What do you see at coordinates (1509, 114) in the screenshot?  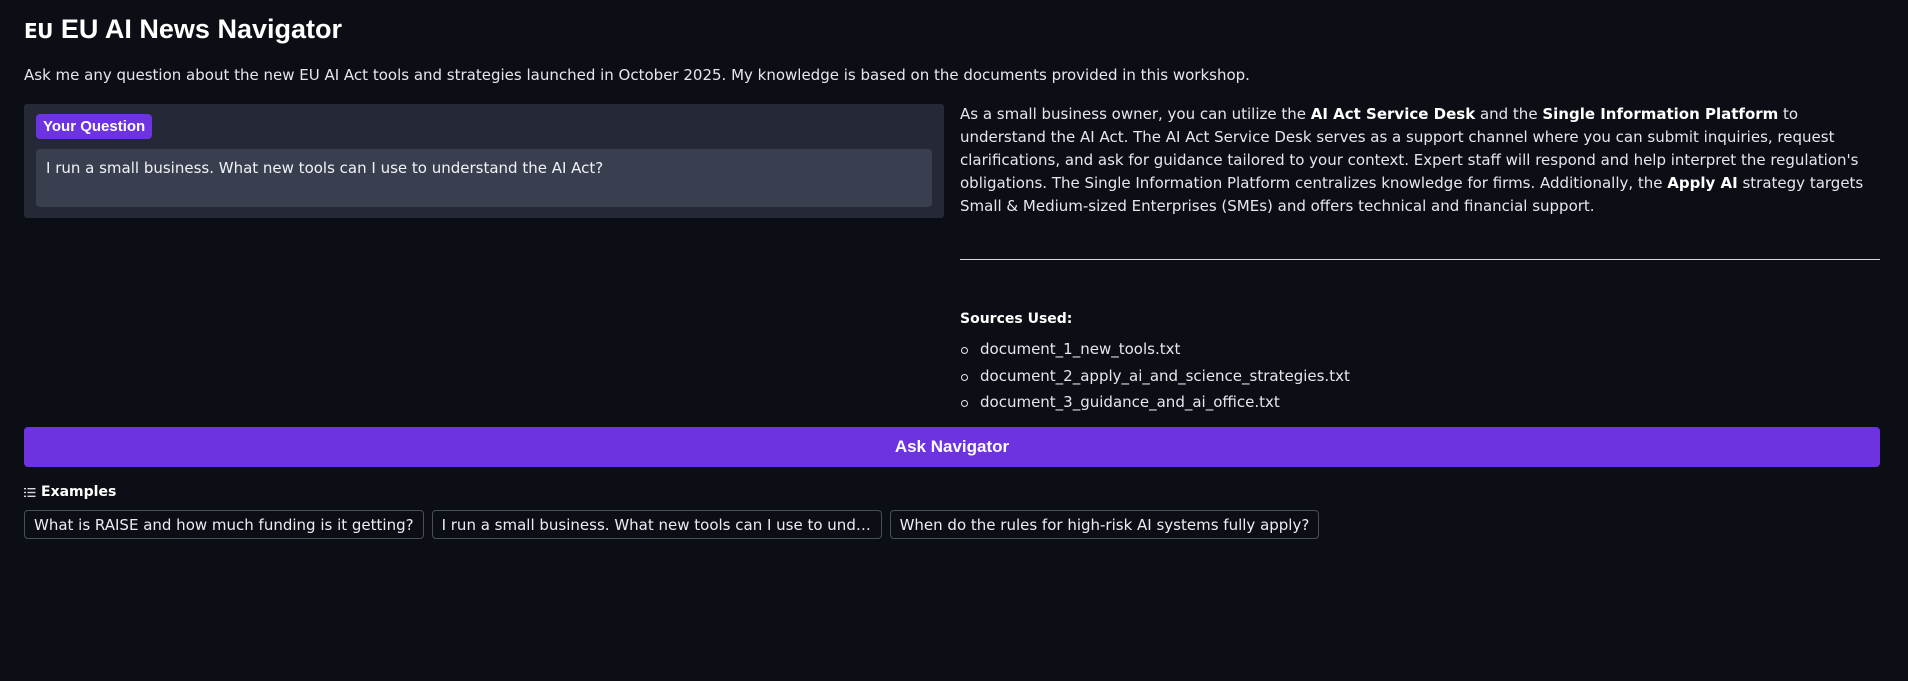 I see `answer-text-part: and the` at bounding box center [1509, 114].